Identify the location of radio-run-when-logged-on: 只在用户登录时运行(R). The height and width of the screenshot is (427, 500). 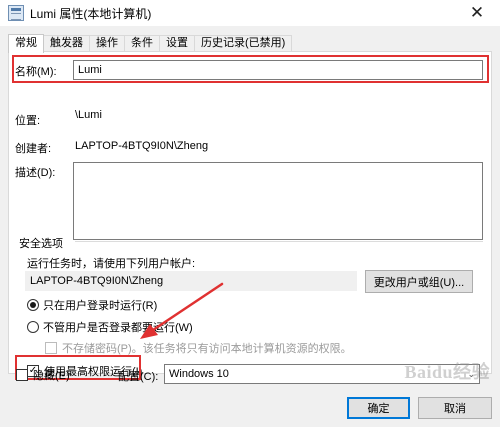
(92, 305).